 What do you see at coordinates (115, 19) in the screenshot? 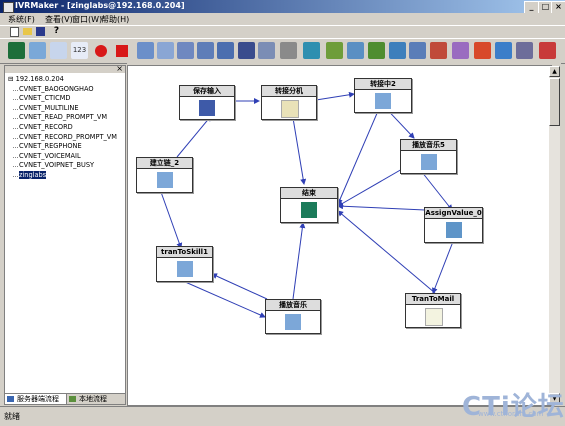
I see `menu-help: 帮助(H)` at bounding box center [115, 19].